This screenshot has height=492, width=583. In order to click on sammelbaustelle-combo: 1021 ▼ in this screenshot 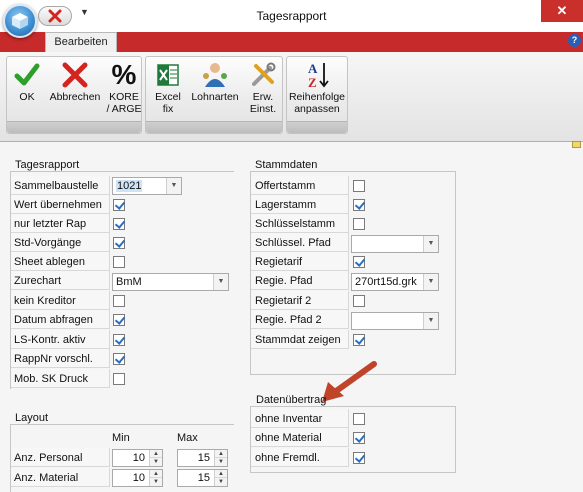, I will do `click(147, 186)`.